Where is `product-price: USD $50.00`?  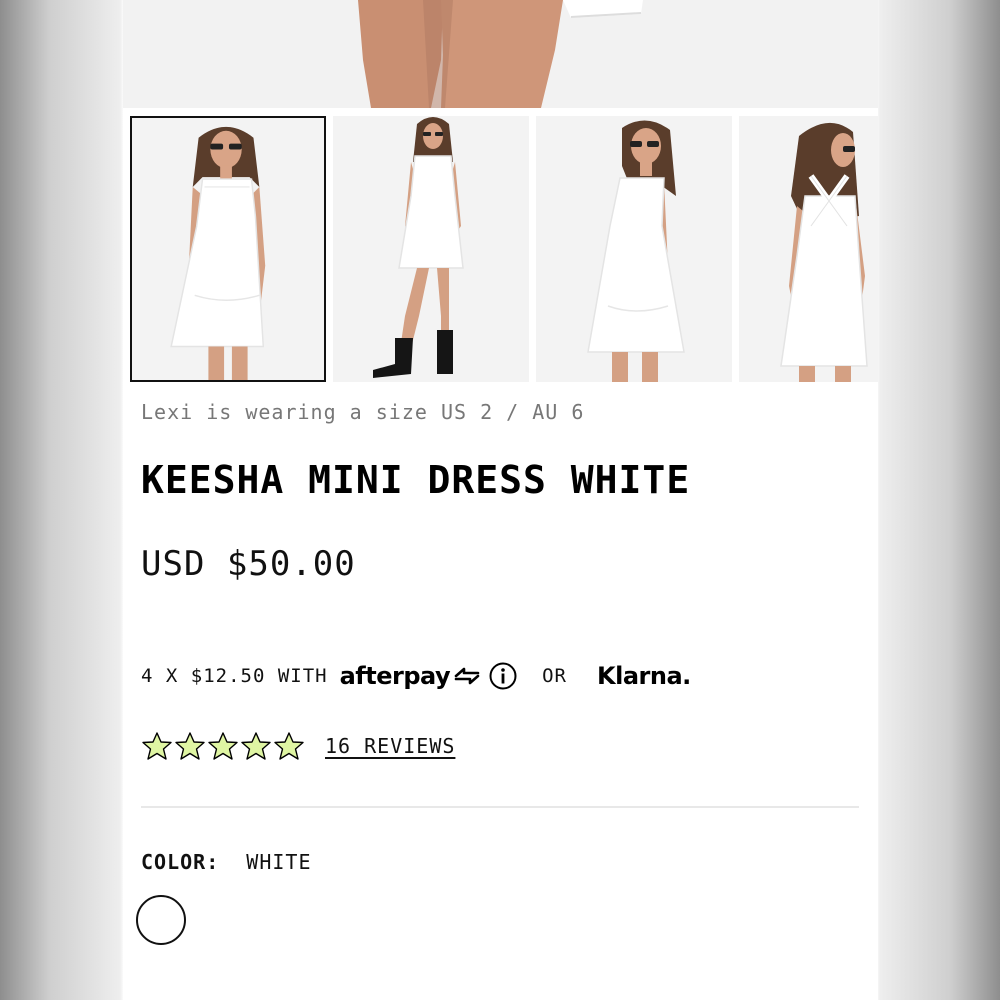 product-price: USD $50.00 is located at coordinates (248, 564).